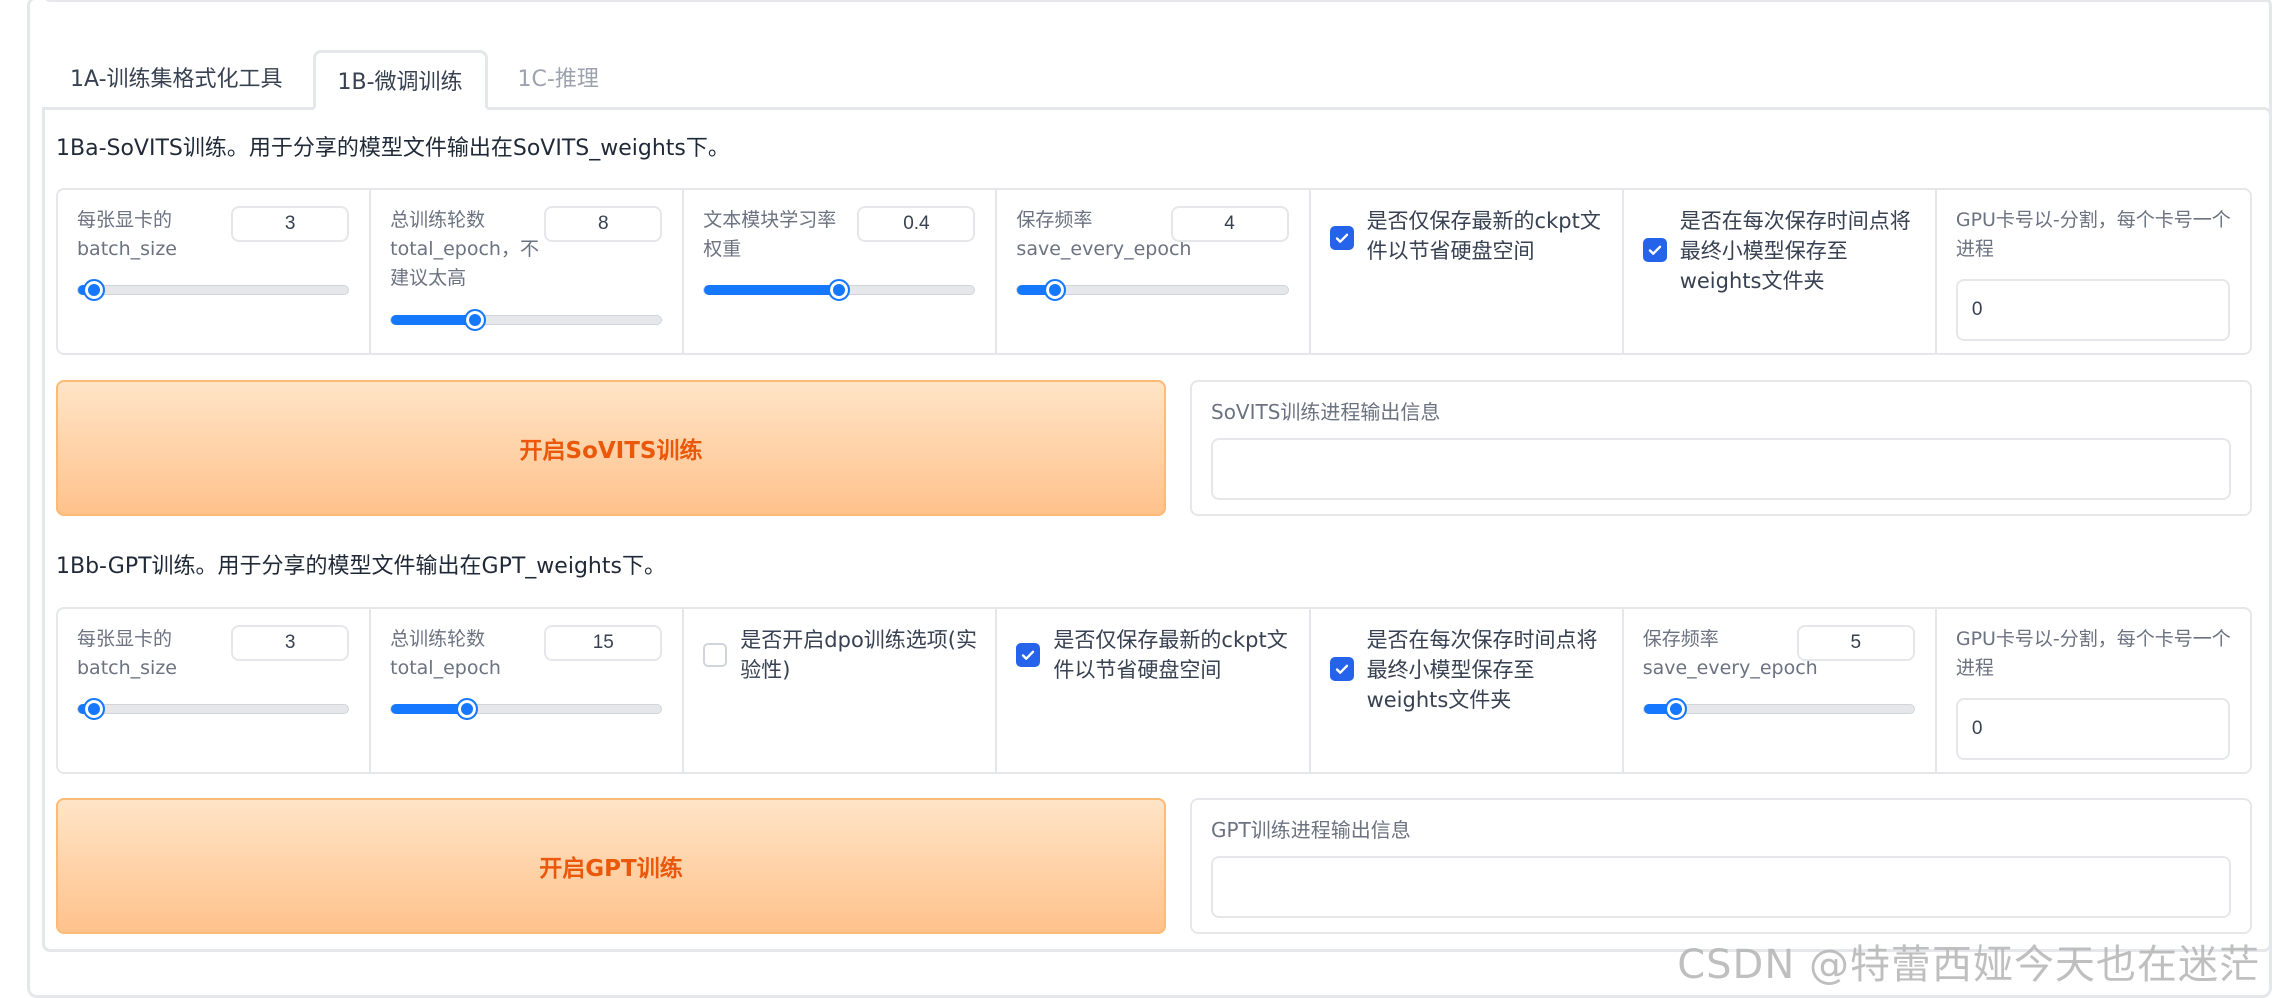 The width and height of the screenshot is (2272, 998). I want to click on tab-finetune-training: 1B-微调训练, so click(400, 80).